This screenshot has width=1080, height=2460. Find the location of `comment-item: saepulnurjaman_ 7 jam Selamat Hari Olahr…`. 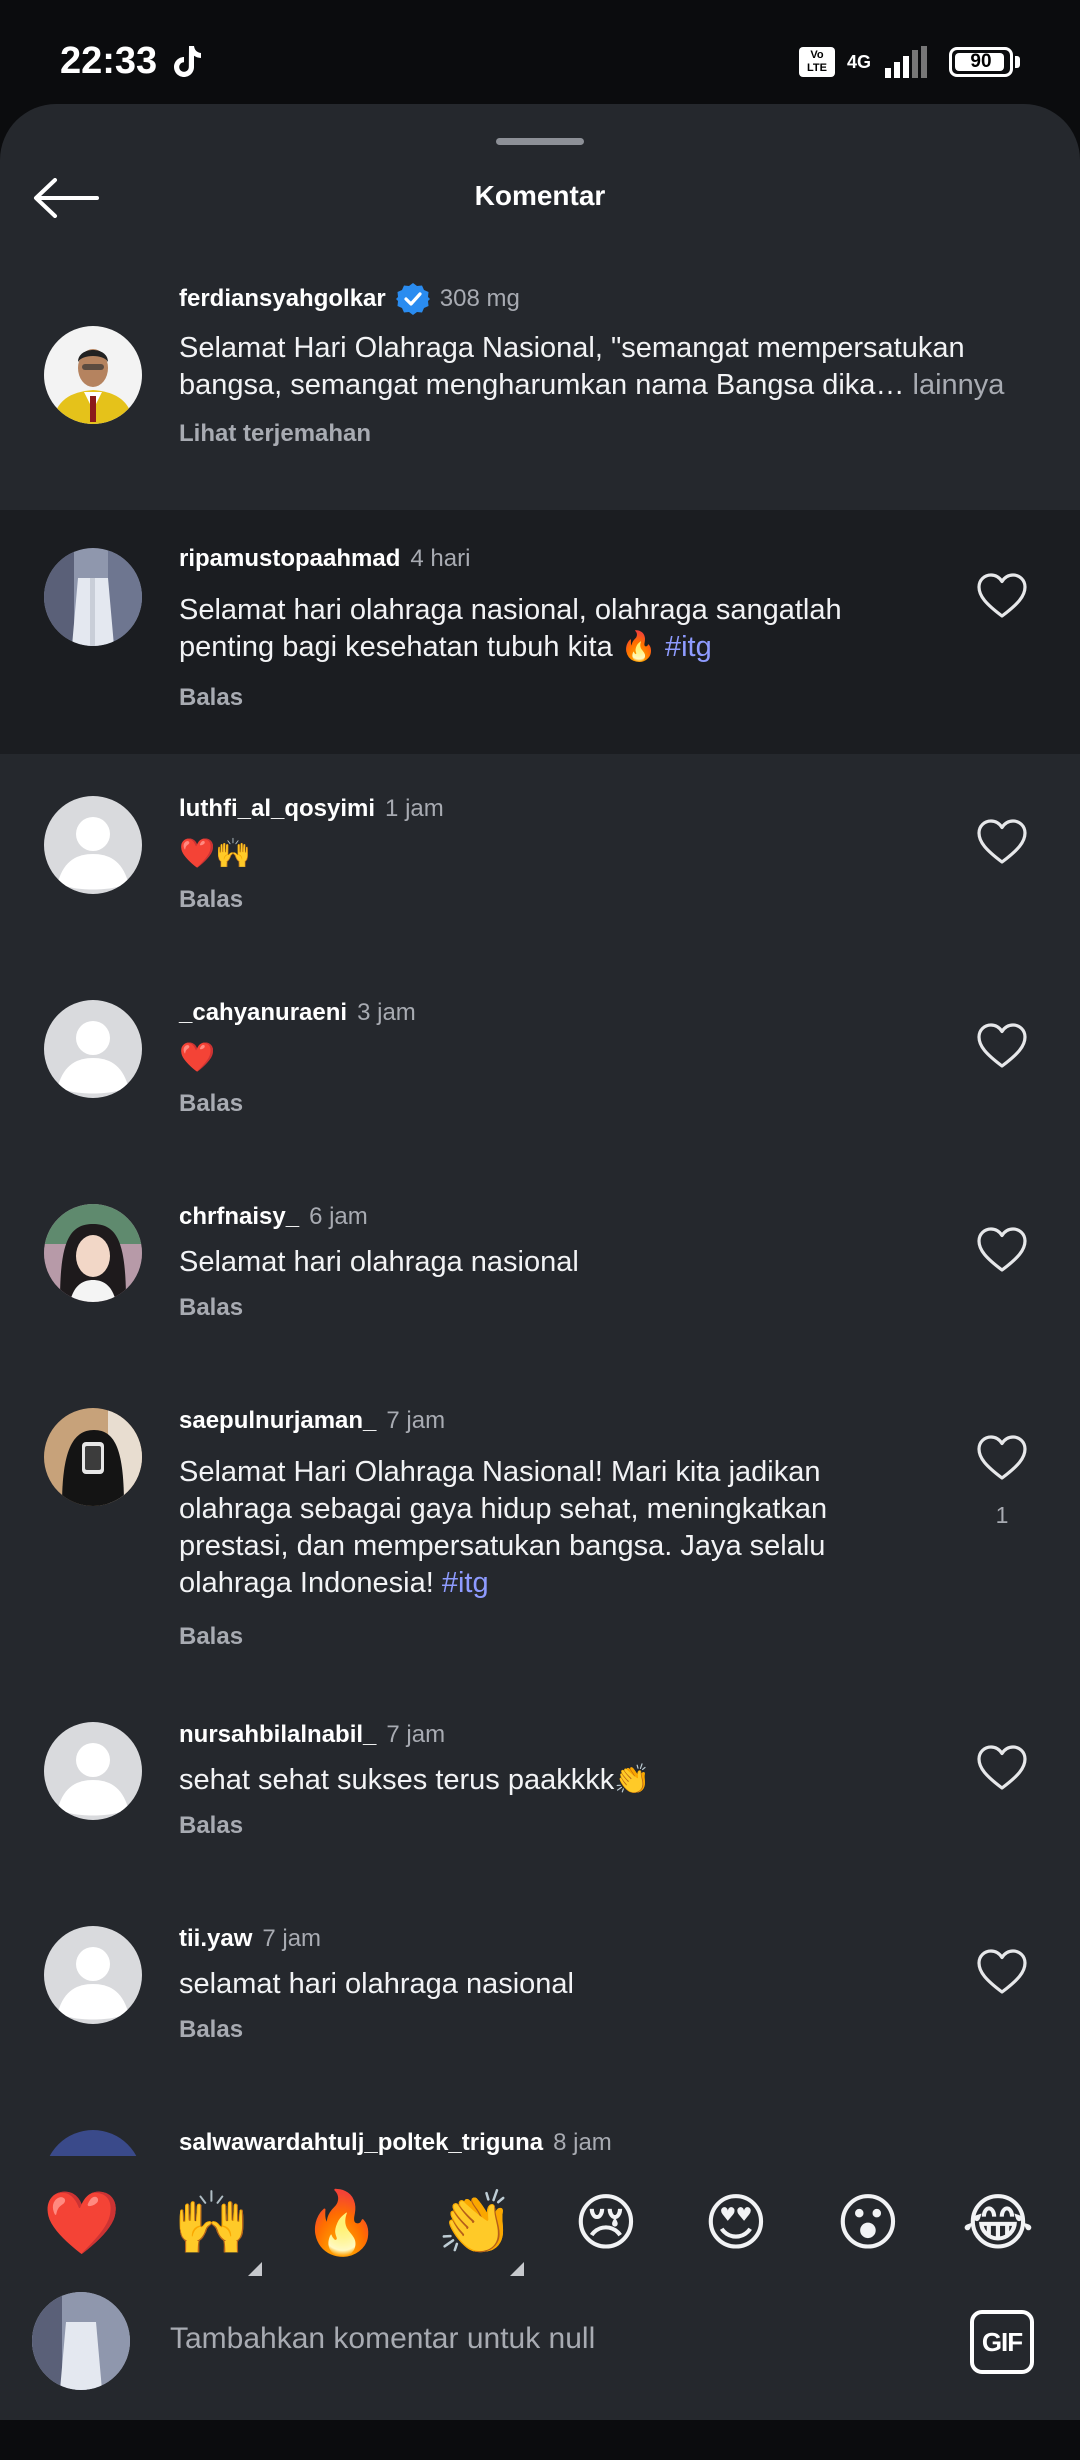

comment-item: saepulnurjaman_ 7 jam Selamat Hari Olahr… is located at coordinates (540, 1521).